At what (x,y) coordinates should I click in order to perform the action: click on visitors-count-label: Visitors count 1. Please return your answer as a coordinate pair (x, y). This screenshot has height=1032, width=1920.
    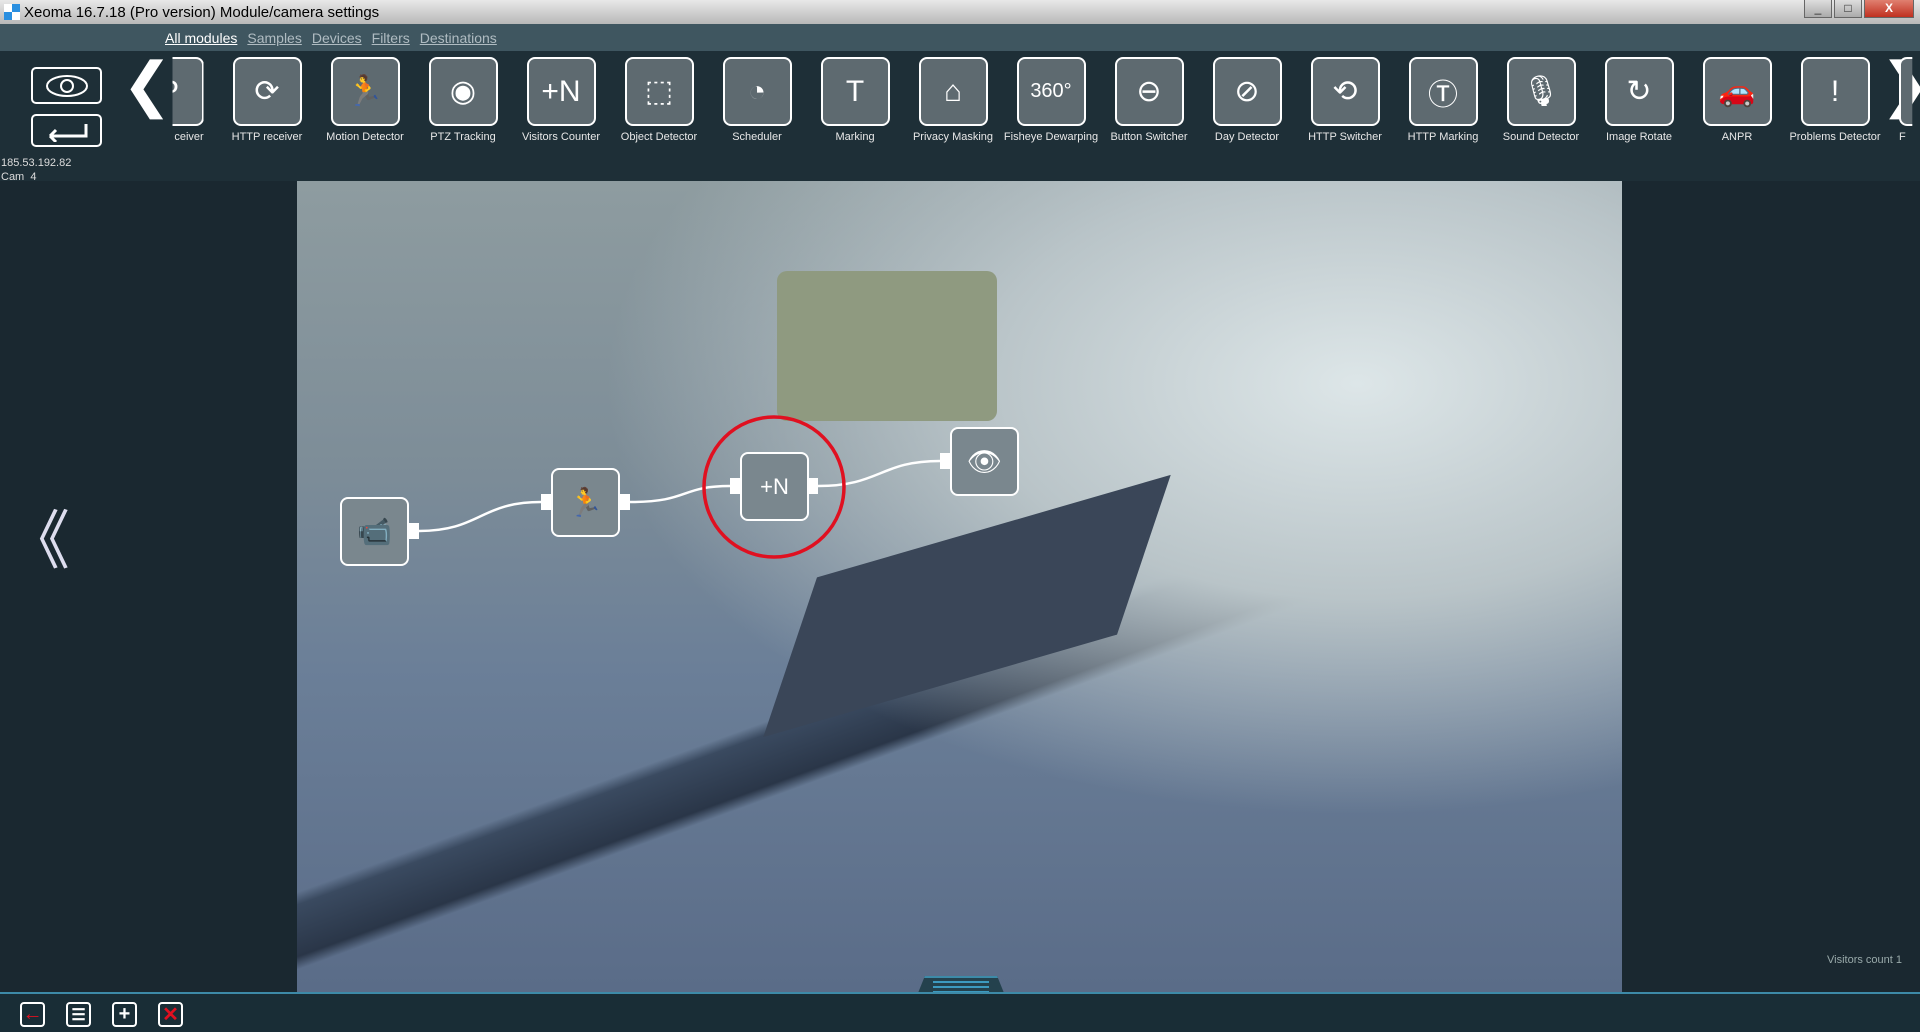
    Looking at the image, I should click on (1865, 960).